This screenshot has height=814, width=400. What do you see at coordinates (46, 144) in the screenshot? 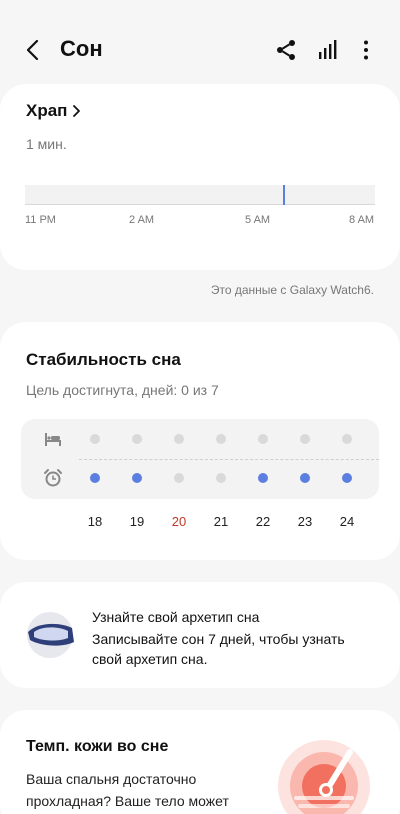
I see `snore-duration: 1 мин.` at bounding box center [46, 144].